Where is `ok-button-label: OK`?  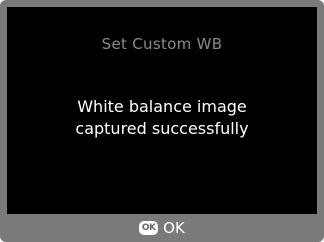
ok-button-label: OK is located at coordinates (174, 228).